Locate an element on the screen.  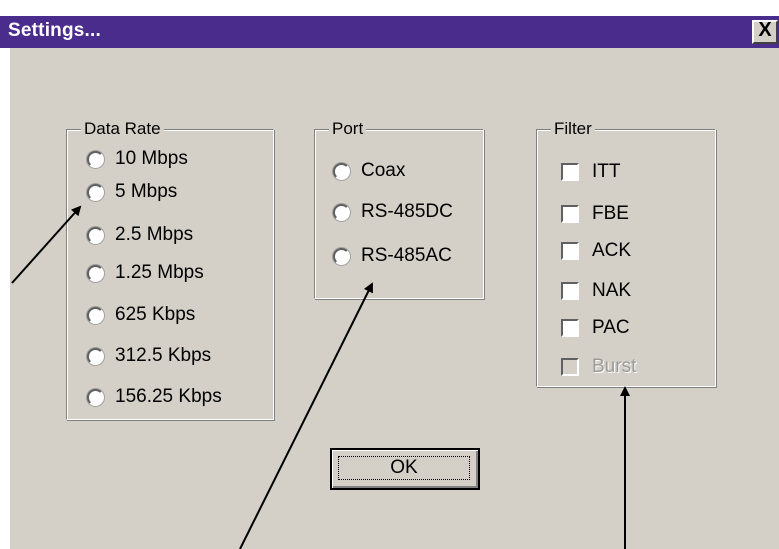
port-option-rs485ac: RS-485AC is located at coordinates (392, 256).